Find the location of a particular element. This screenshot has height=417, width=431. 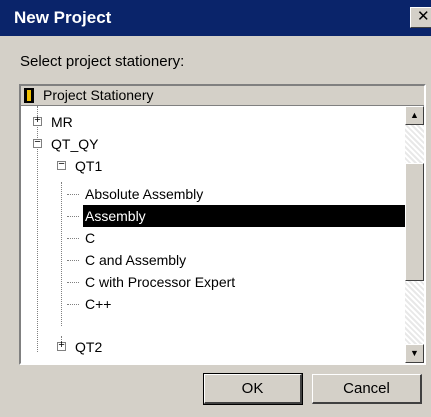

scroll-thumb is located at coordinates (414, 222).